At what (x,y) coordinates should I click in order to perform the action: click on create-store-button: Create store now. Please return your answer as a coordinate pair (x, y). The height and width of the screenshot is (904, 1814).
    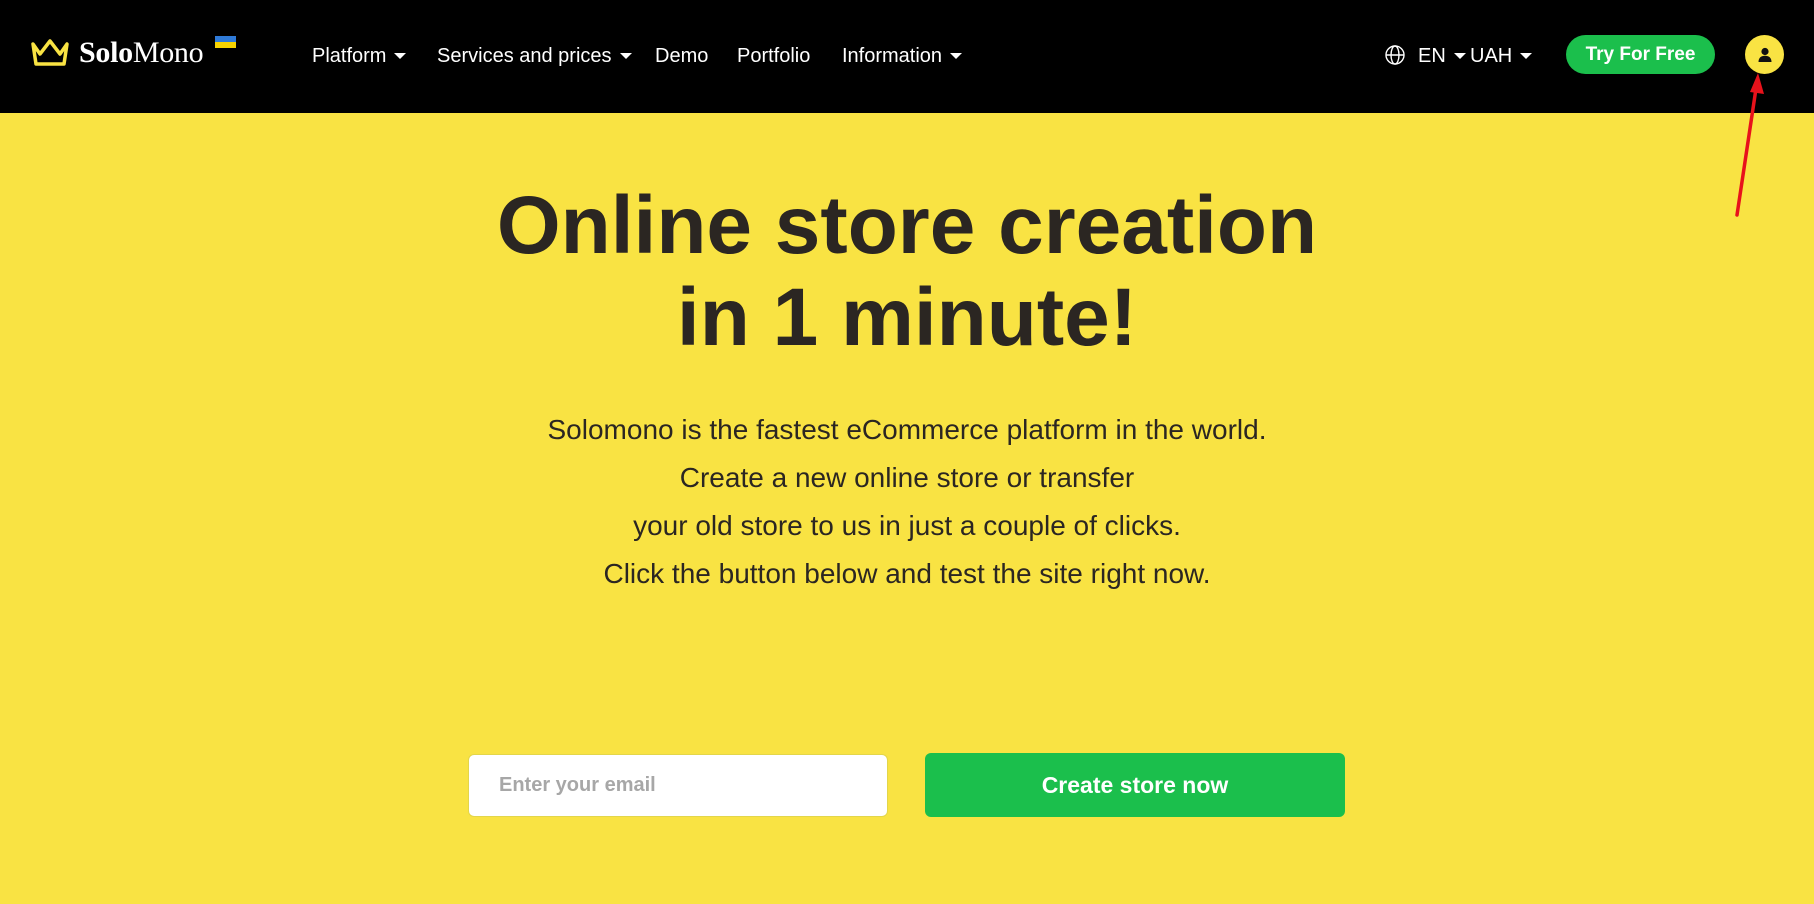
    Looking at the image, I should click on (1135, 785).